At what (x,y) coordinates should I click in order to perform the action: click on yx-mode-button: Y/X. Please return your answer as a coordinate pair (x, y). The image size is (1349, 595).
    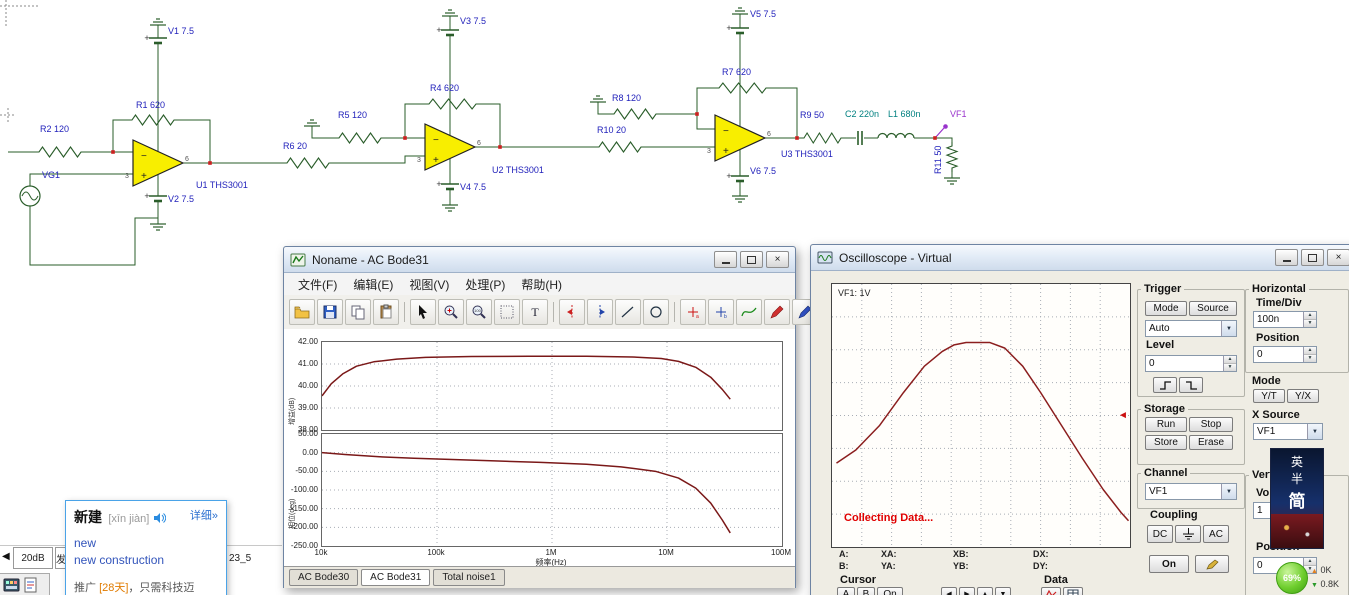
    Looking at the image, I should click on (1303, 396).